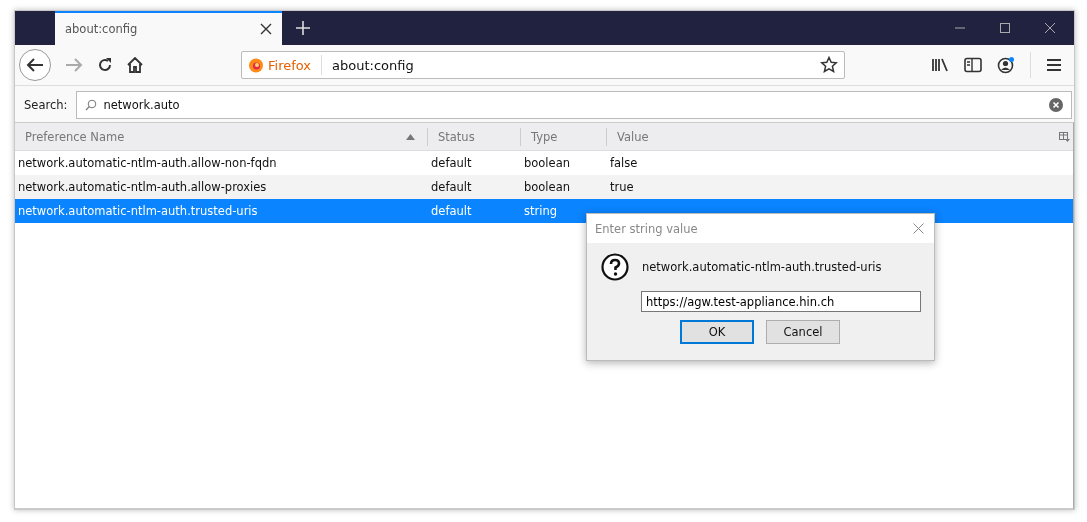 The image size is (1087, 522). Describe the element at coordinates (1054, 65) in the screenshot. I see `menu-icon` at that location.